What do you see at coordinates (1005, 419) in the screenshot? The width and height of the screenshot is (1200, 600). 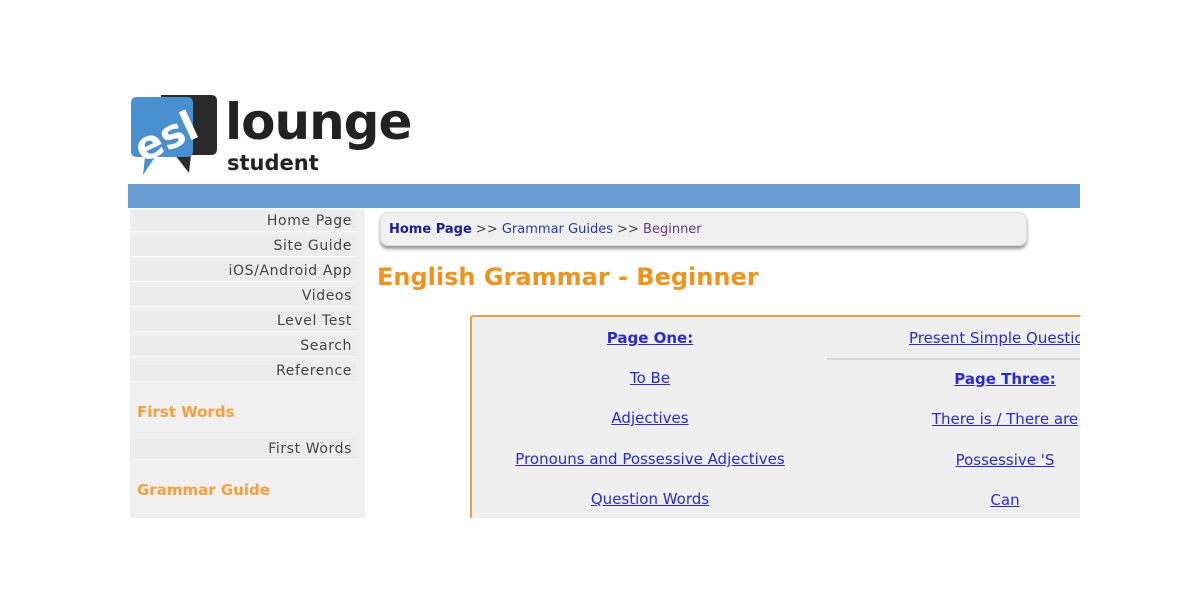 I see `link-there-is: There is / There are` at bounding box center [1005, 419].